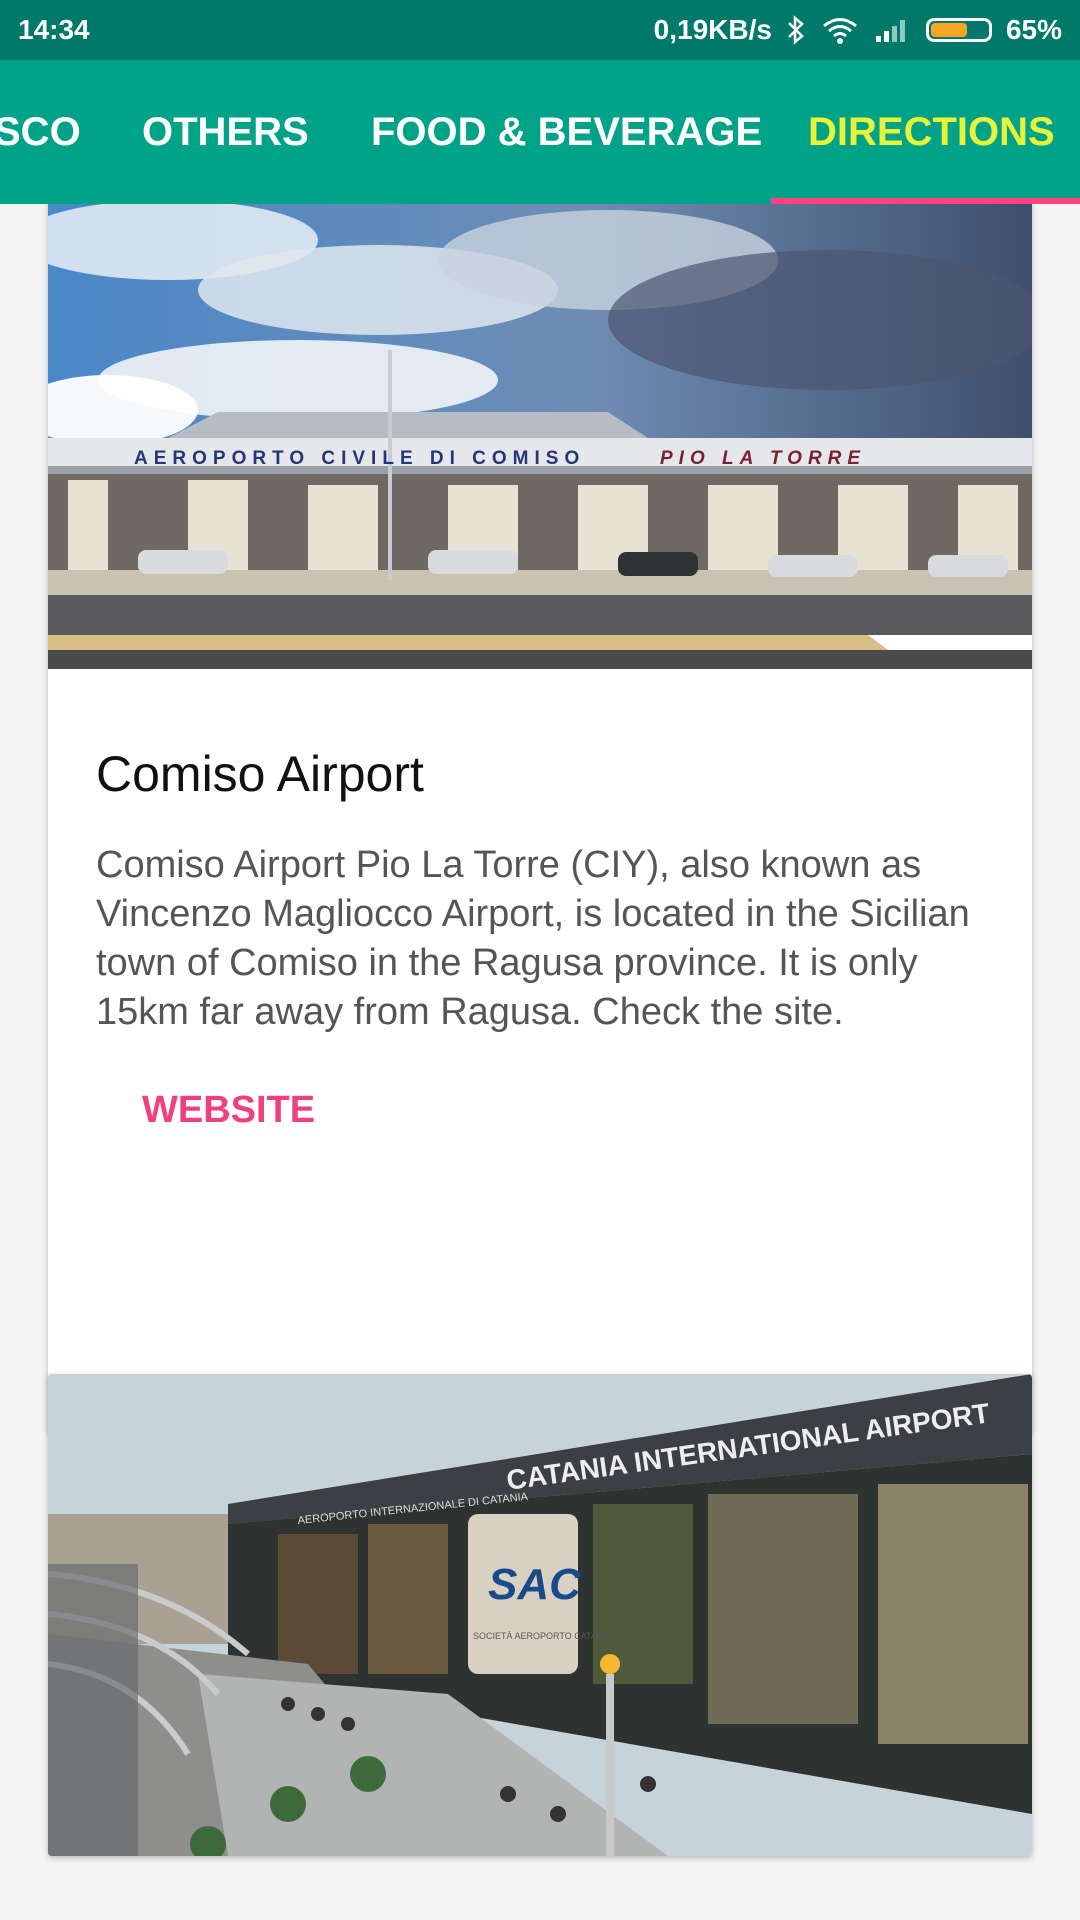 Image resolution: width=1080 pixels, height=1920 pixels. I want to click on battery-percent: 65%, so click(1033, 29).